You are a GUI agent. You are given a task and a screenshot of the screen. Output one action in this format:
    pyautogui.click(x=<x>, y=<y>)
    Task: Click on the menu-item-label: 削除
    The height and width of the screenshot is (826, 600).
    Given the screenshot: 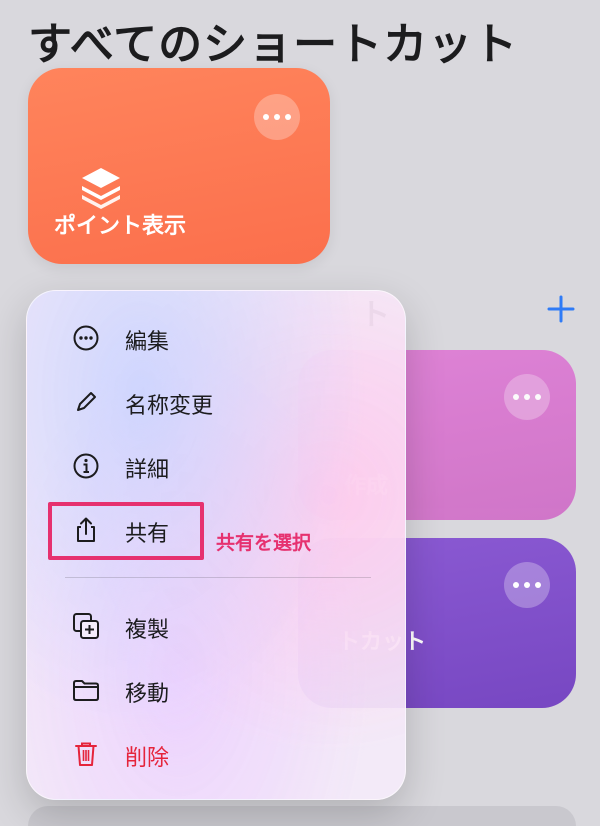 What is the action you would take?
    pyautogui.click(x=147, y=758)
    